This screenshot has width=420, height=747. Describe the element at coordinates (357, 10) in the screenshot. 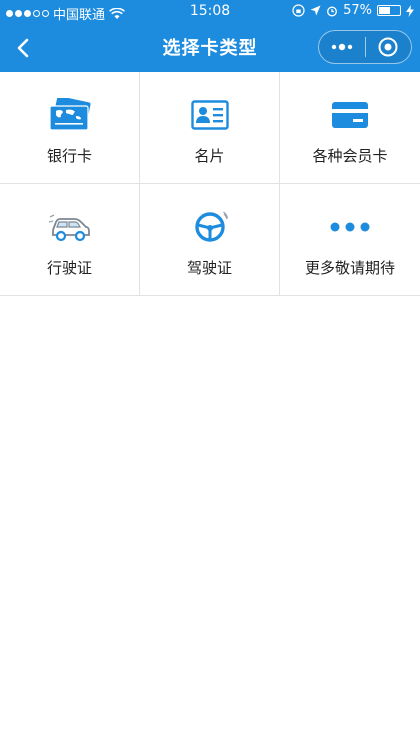

I see `battery-percent: 57%` at that location.